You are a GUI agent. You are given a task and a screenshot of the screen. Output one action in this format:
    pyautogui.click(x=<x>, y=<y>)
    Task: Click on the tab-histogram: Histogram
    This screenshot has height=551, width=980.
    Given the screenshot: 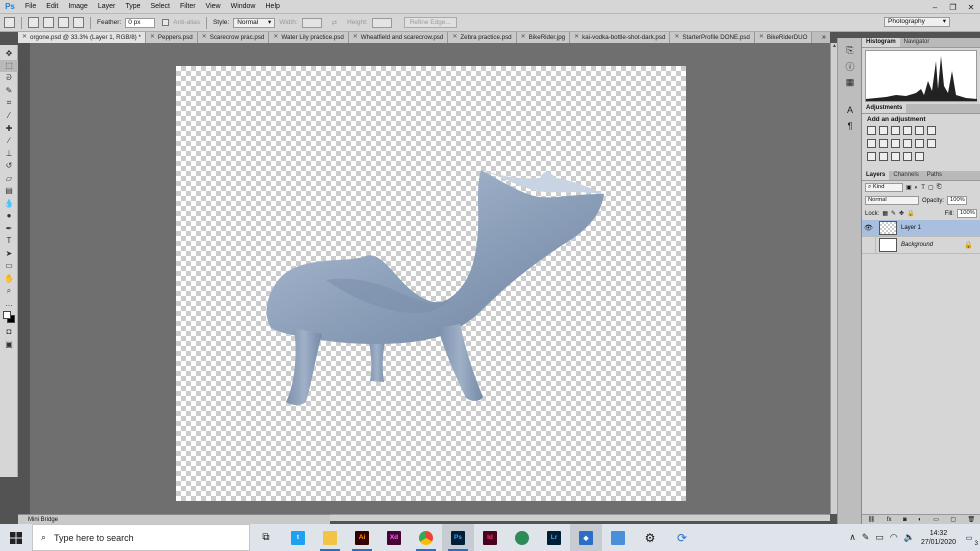 What is the action you would take?
    pyautogui.click(x=881, y=42)
    